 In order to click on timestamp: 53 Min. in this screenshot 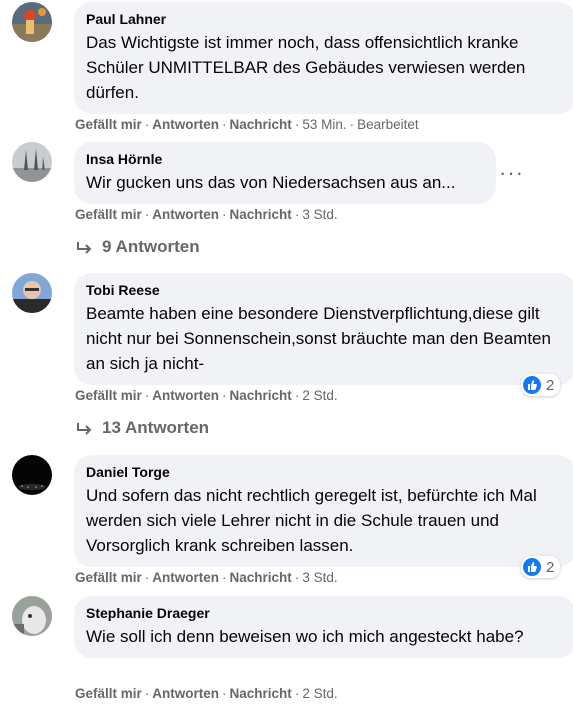, I will do `click(324, 124)`.